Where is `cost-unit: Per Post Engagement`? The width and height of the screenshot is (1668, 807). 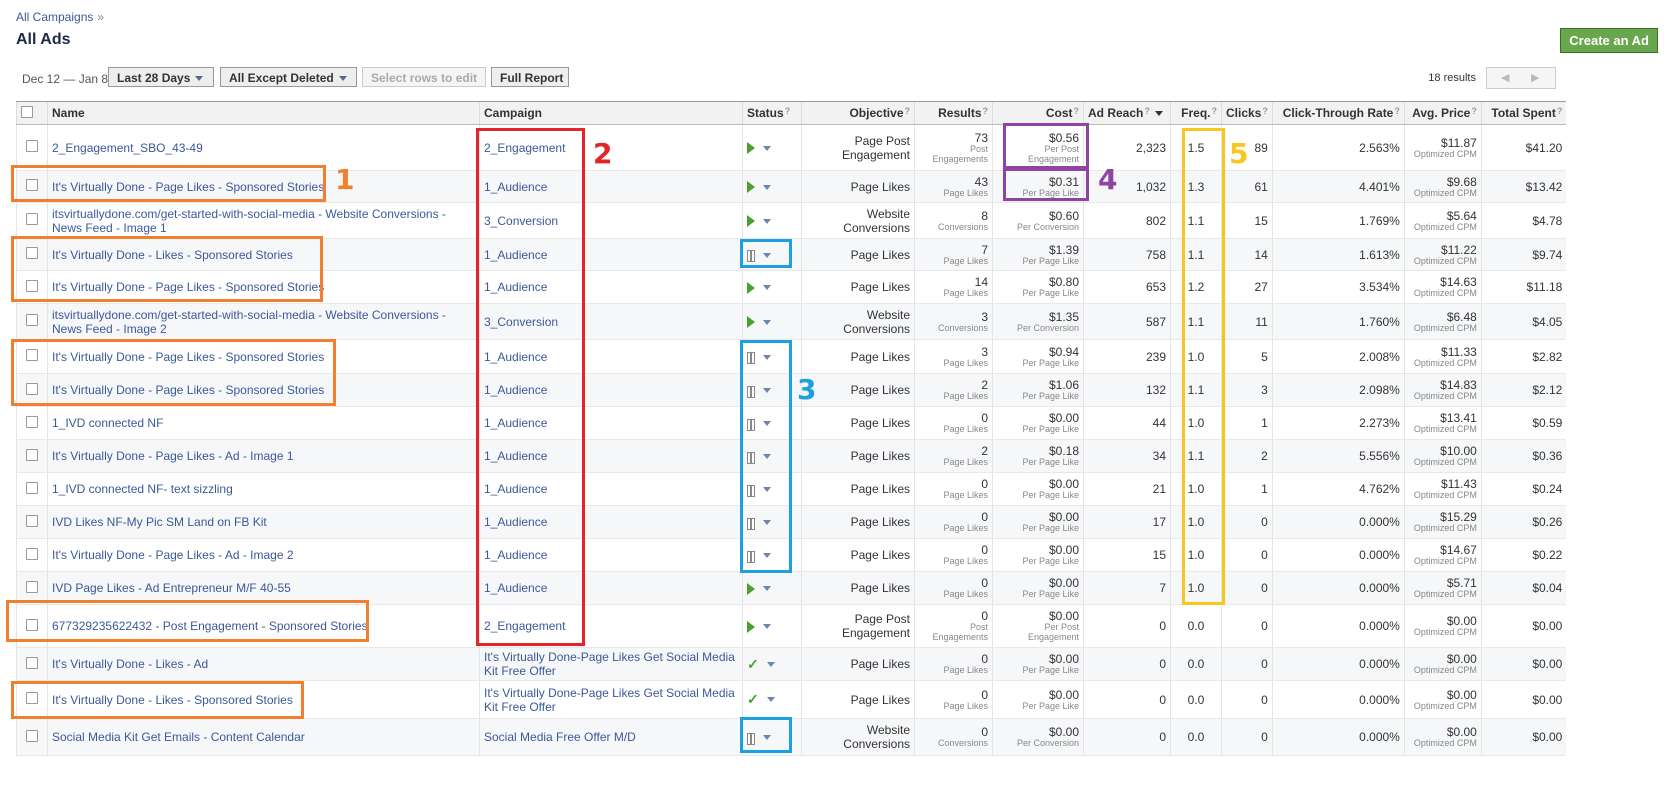 cost-unit: Per Post Engagement is located at coordinates (1053, 632).